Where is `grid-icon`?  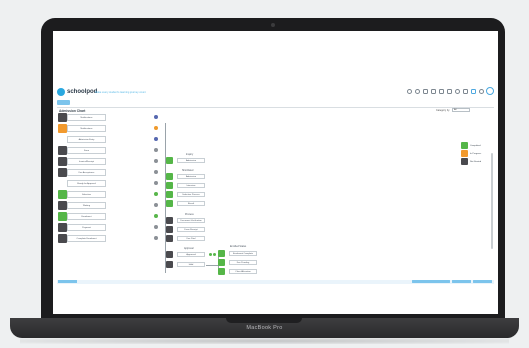 grid-icon is located at coordinates (449, 91).